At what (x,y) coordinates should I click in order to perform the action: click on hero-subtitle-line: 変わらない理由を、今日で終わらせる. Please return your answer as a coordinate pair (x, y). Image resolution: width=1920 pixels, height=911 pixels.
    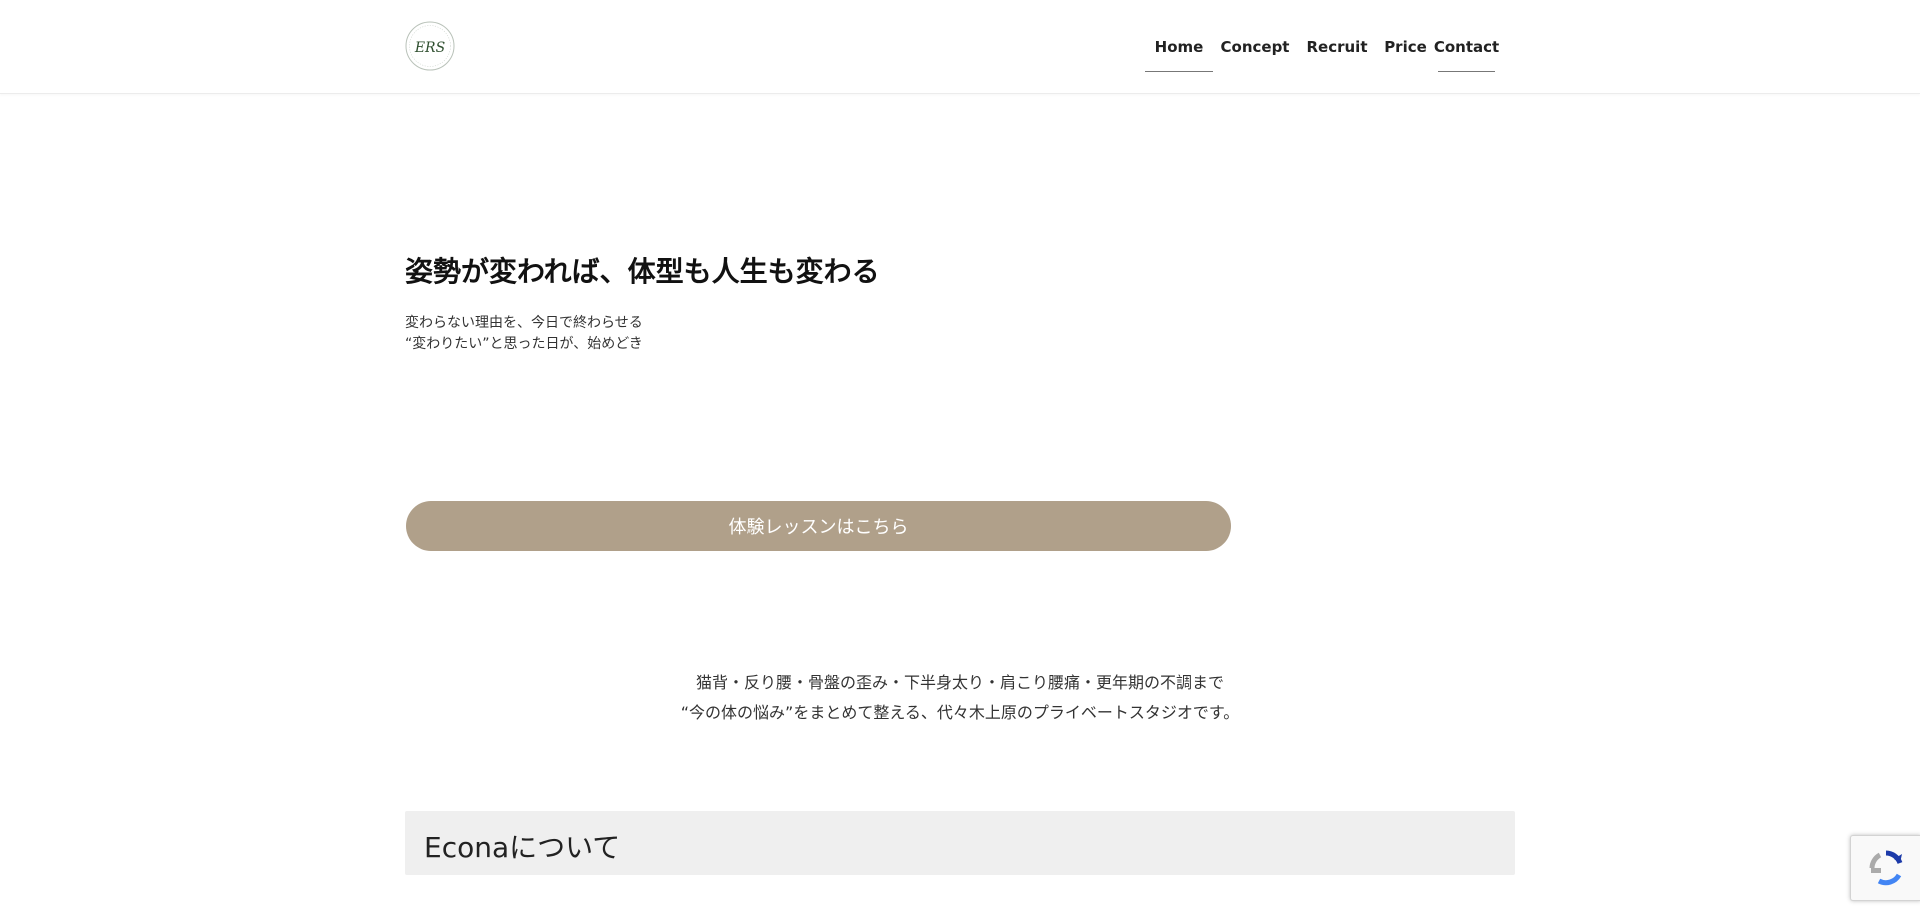
    Looking at the image, I should click on (524, 323).